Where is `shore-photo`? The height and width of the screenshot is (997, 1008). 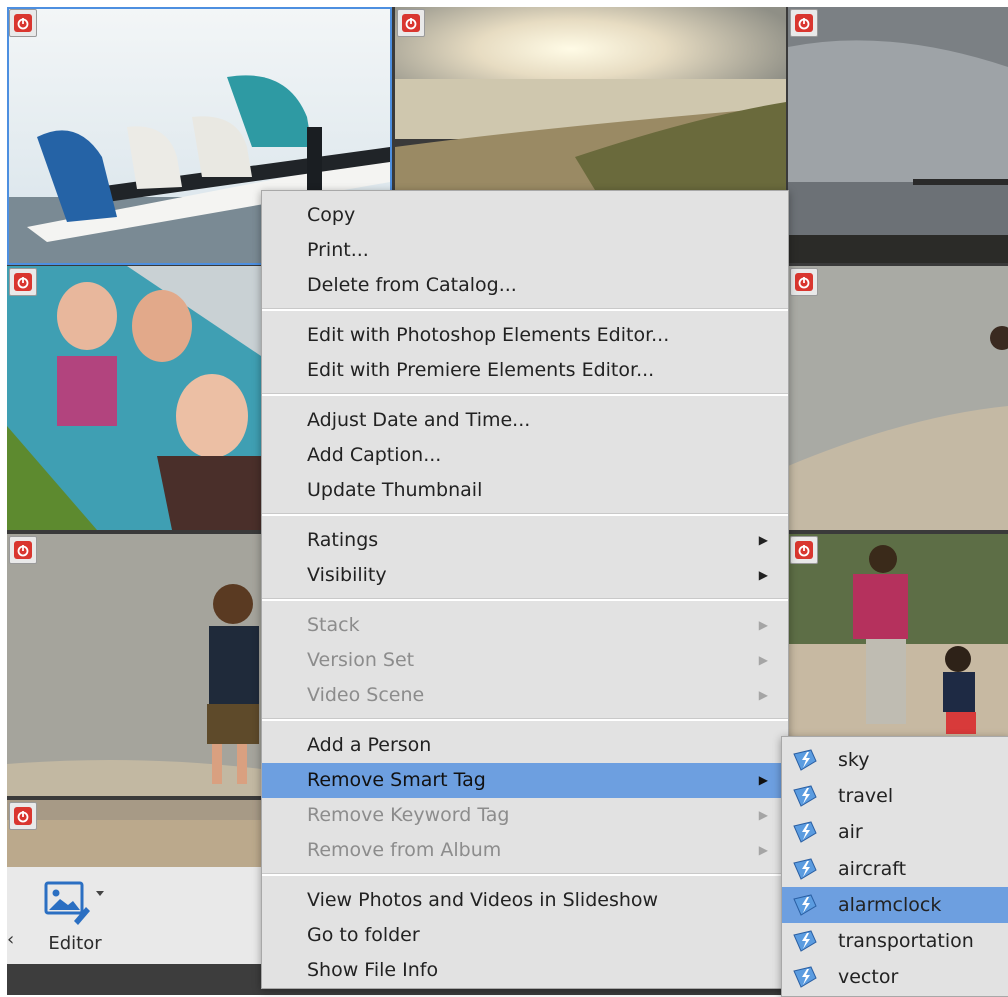
shore-photo is located at coordinates (898, 398).